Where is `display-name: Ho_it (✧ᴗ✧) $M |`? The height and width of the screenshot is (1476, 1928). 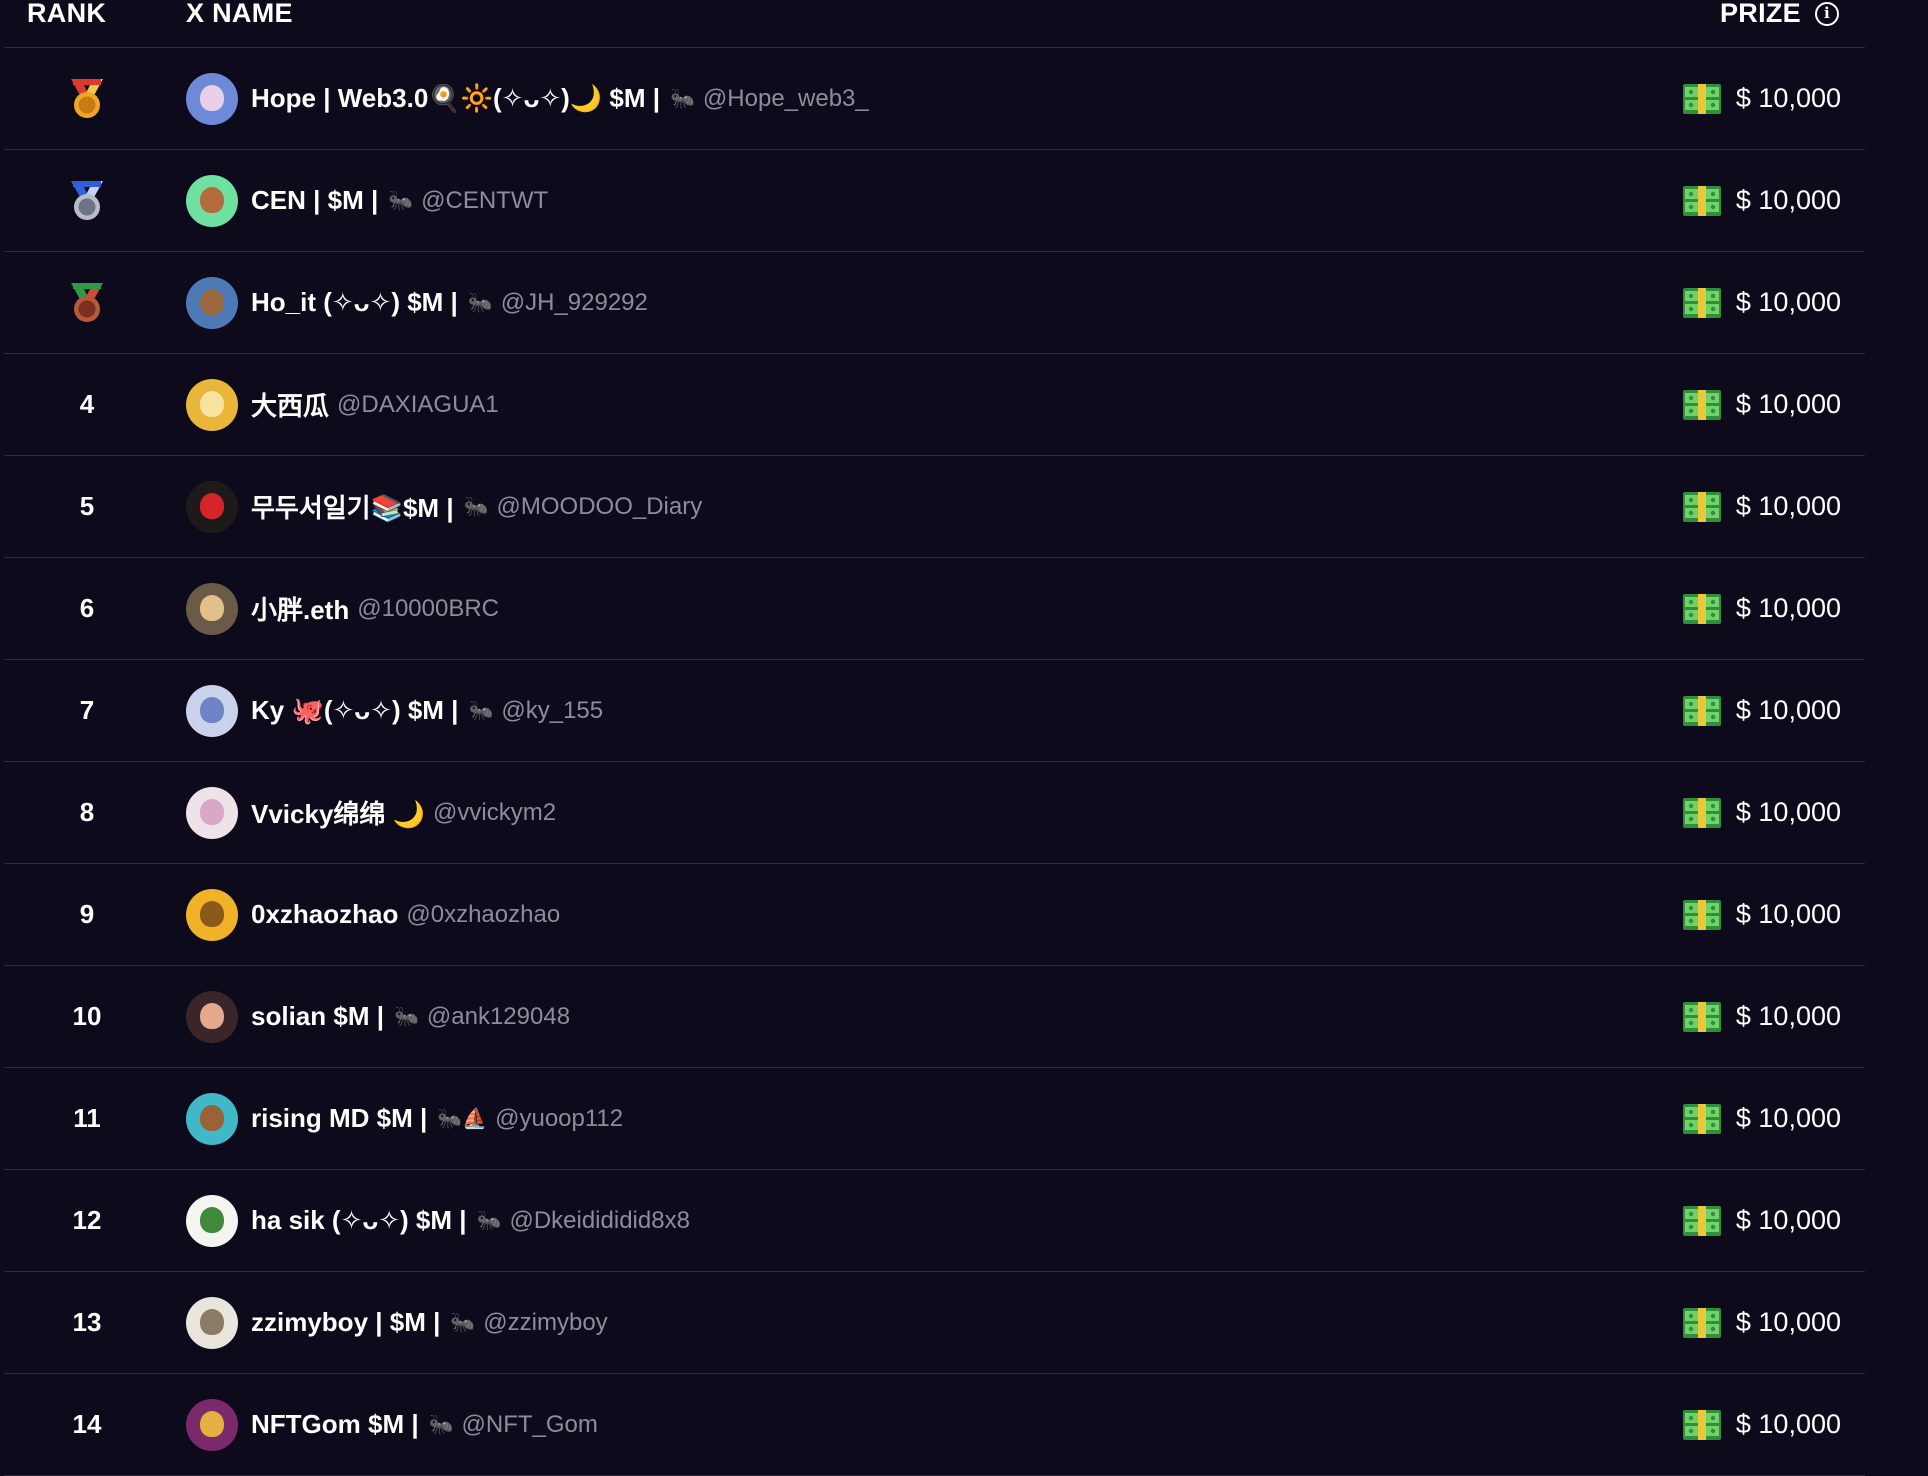
display-name: Ho_it (✧ᴗ✧) $M | is located at coordinates (354, 302).